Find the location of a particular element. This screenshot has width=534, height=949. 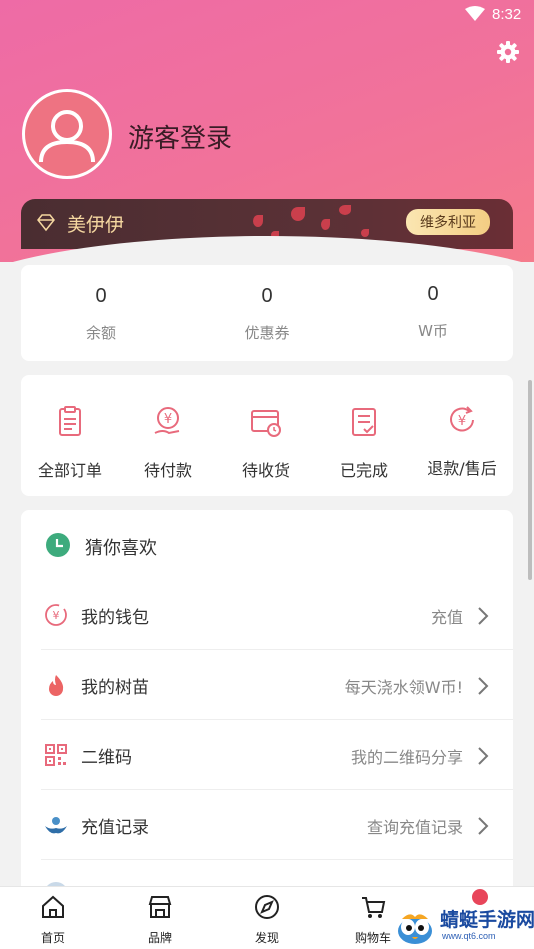

user-icon is located at coordinates (67, 136).